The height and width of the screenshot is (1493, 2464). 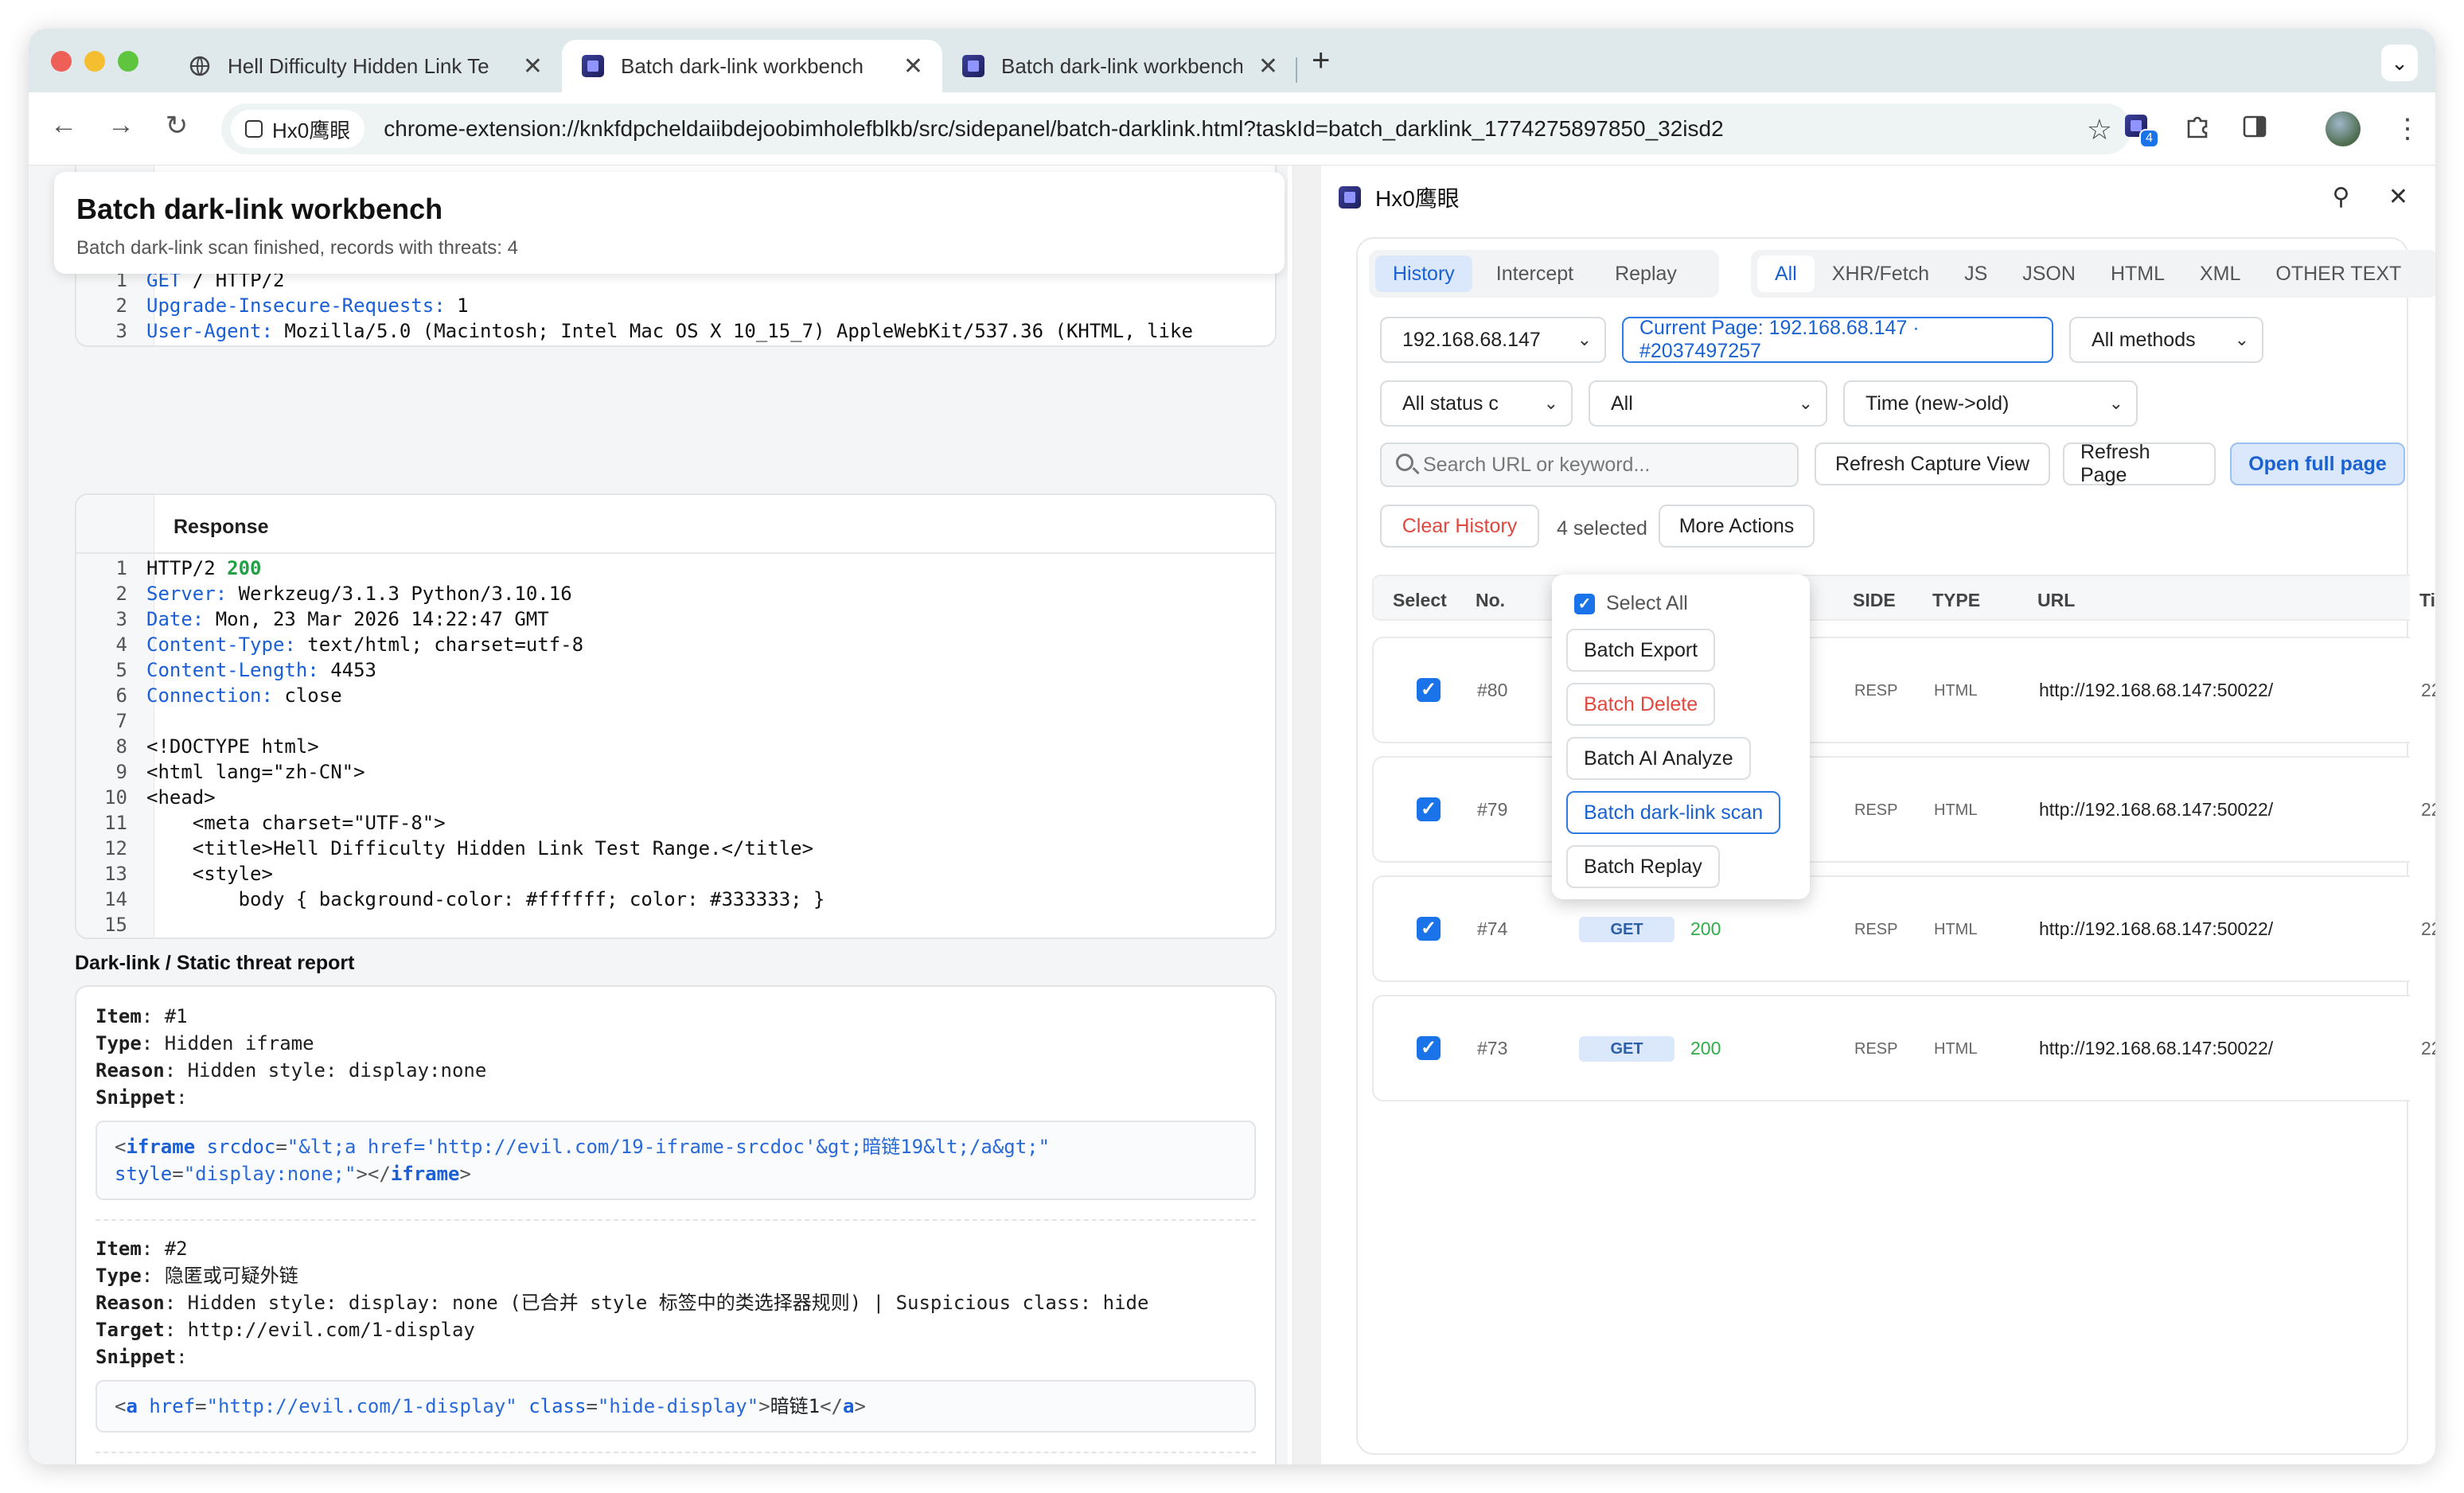 I want to click on sort-select: Time (new->old) ⌄, so click(x=1990, y=404).